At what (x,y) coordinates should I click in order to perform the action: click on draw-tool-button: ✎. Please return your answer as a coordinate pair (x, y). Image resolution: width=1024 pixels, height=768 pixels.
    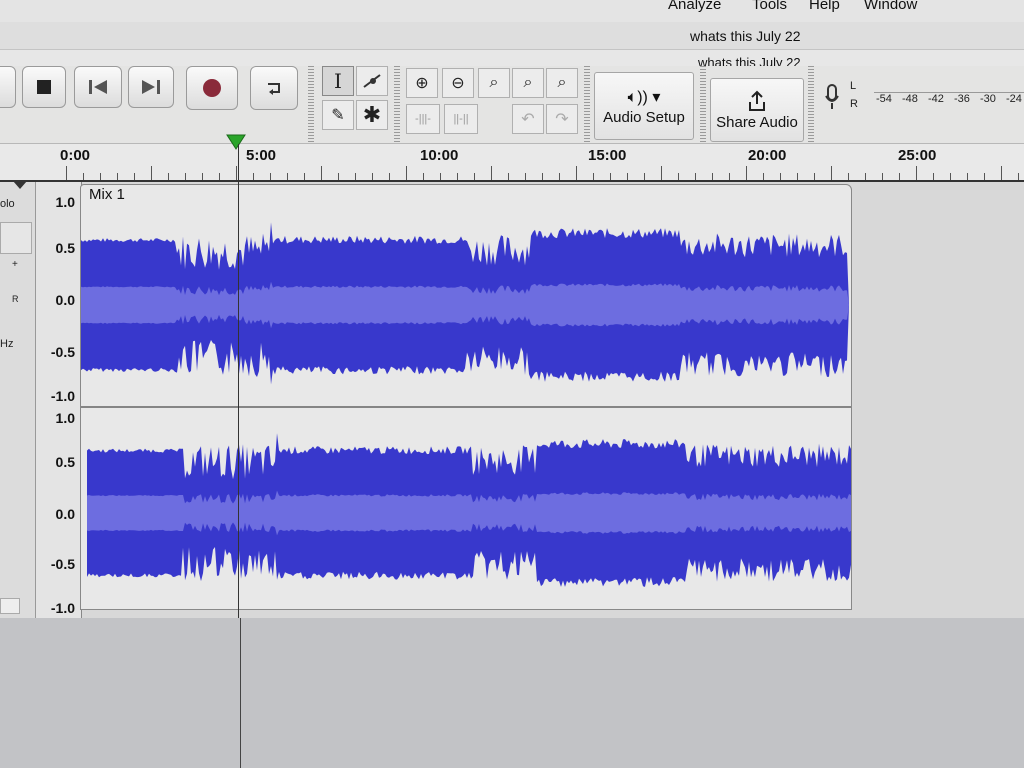
    Looking at the image, I should click on (338, 115).